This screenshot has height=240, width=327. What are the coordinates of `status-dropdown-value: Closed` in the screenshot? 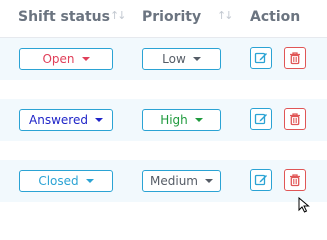 It's located at (58, 181).